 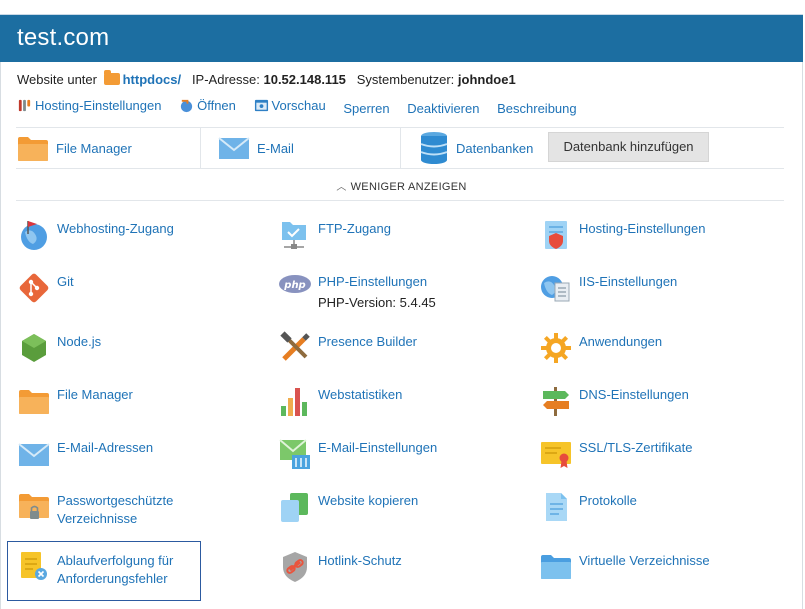 I want to click on tool-label-line2: Verzeichnisse, so click(x=97, y=518).